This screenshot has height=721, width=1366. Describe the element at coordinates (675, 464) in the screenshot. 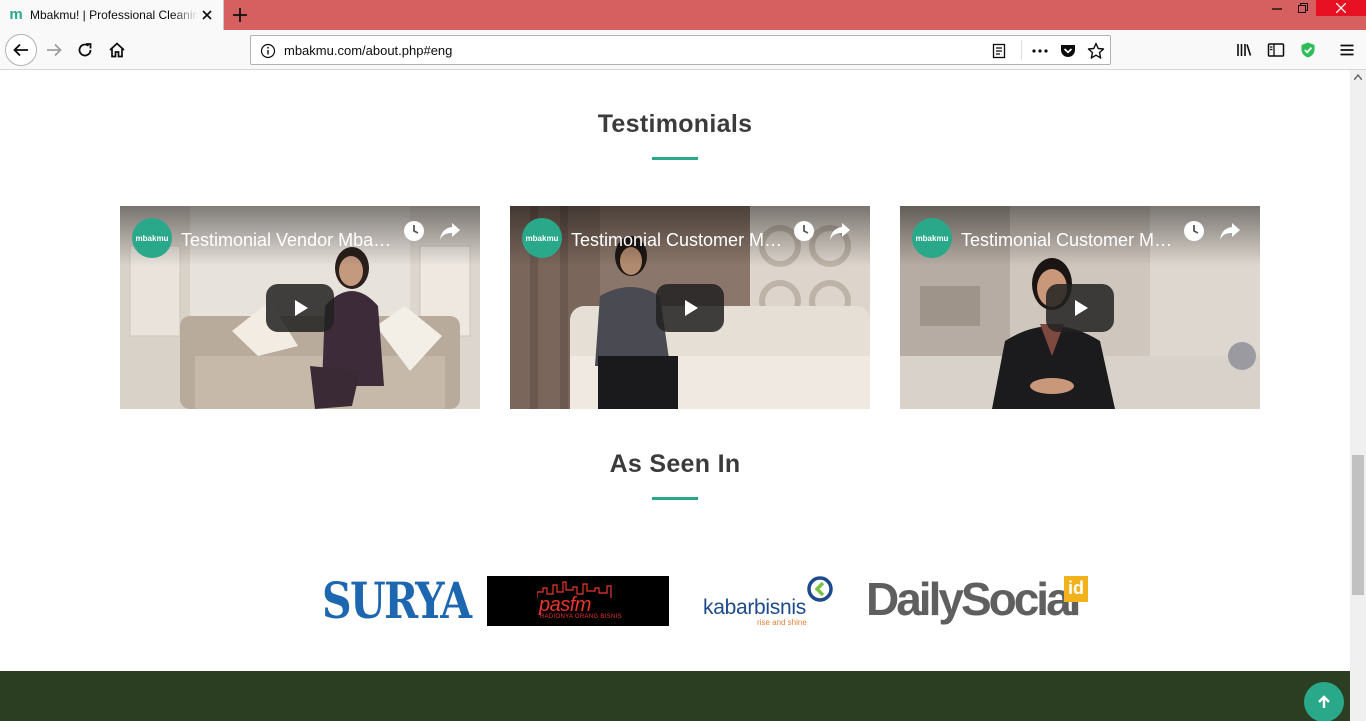

I see `as-seen-in-heading: As Seen In` at that location.